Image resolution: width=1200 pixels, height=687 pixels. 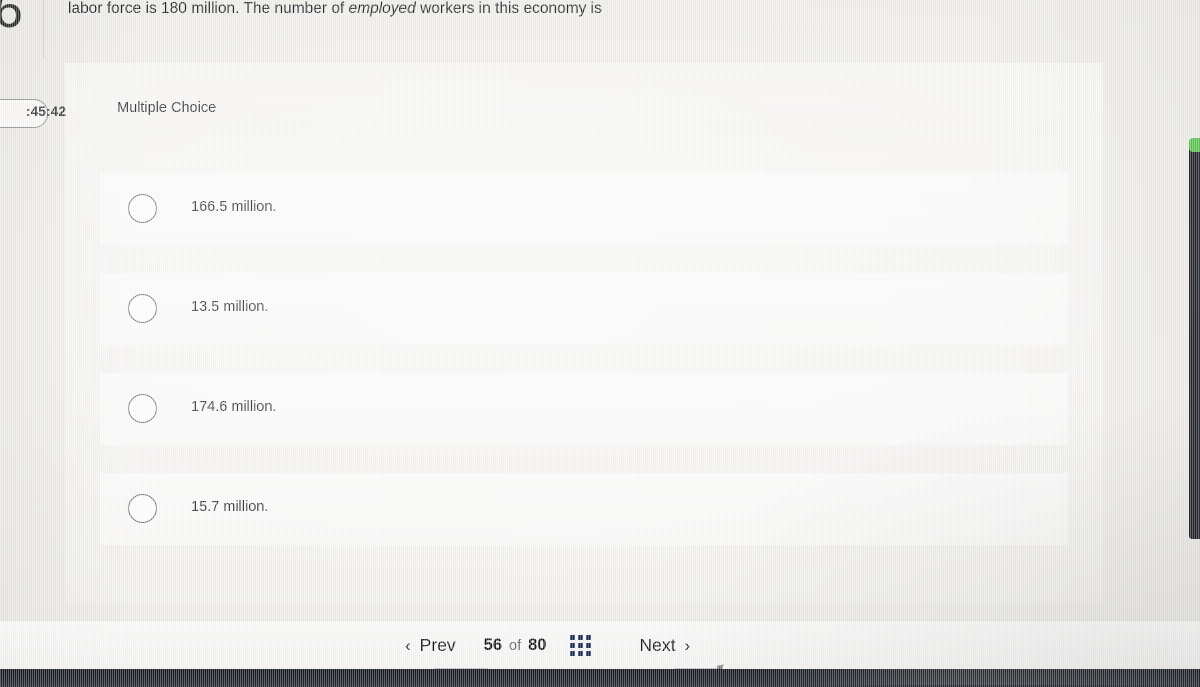 What do you see at coordinates (234, 207) in the screenshot?
I see `answer-option-label: 166.5 million.` at bounding box center [234, 207].